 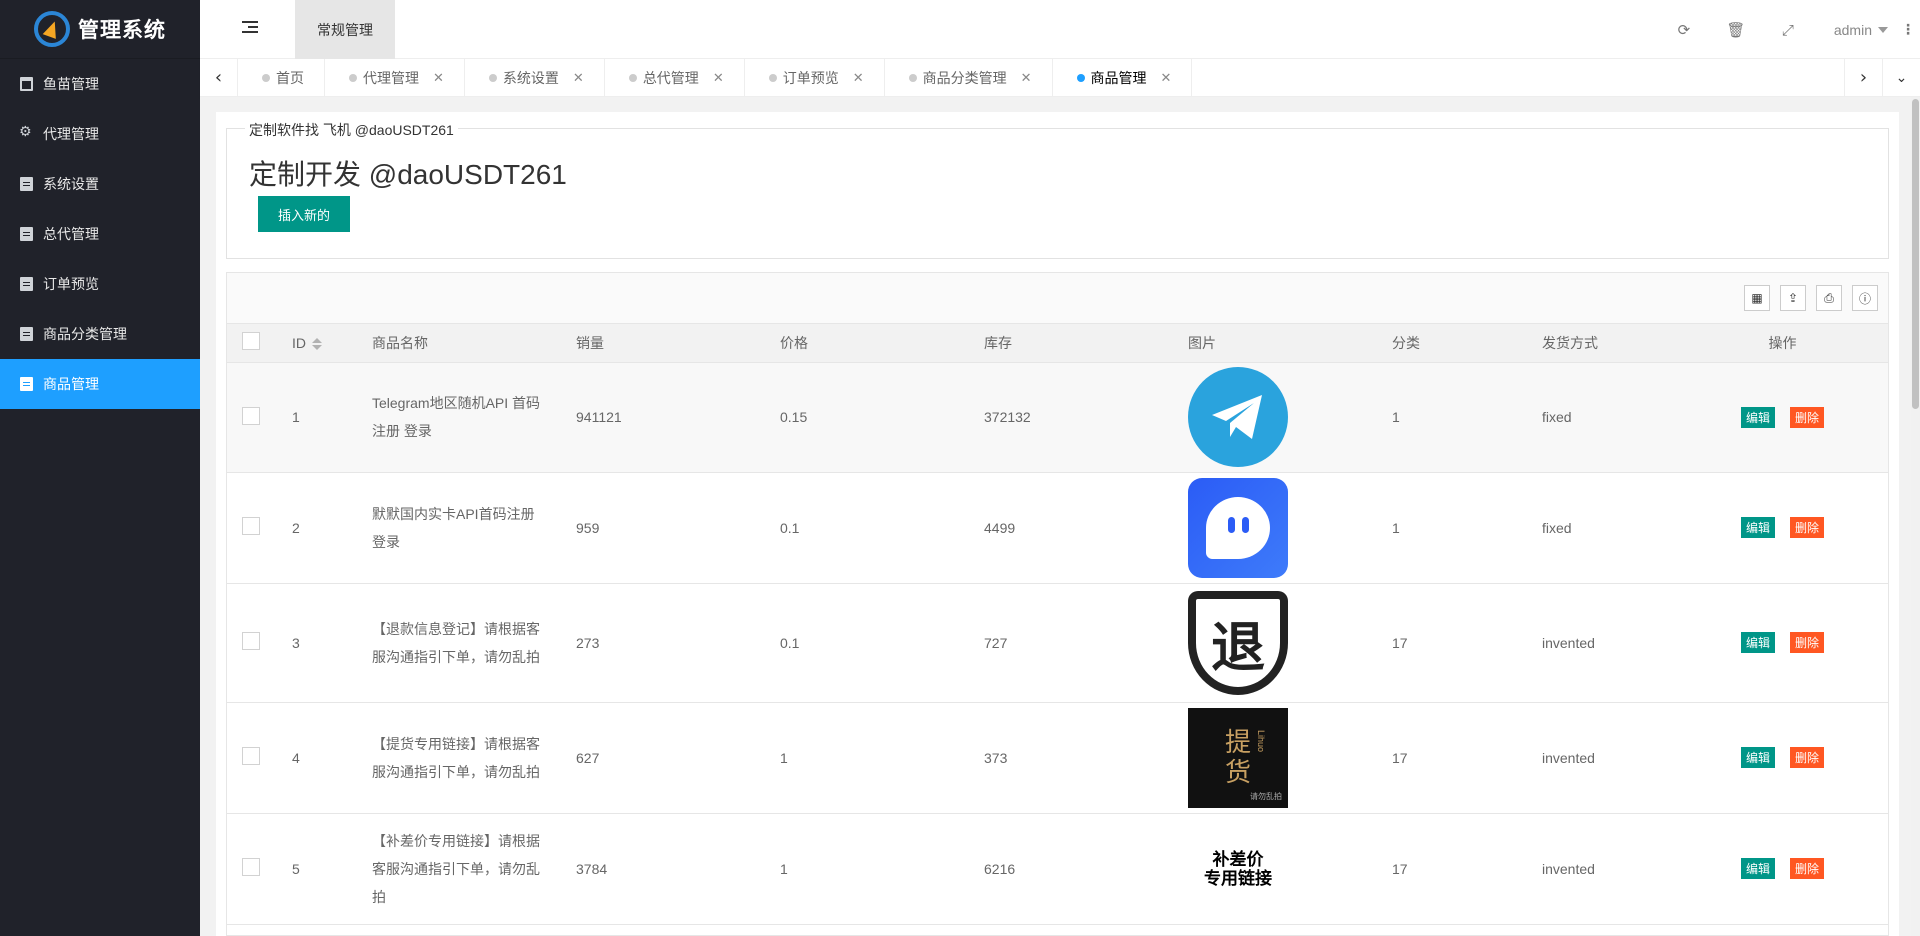 I want to click on page-tabs: ‹ 首页 代理管理 ✕ 系统设置 ✕ 总代管理 ✕ 订单预览 ✕ 商品分类管理, so click(x=1060, y=78).